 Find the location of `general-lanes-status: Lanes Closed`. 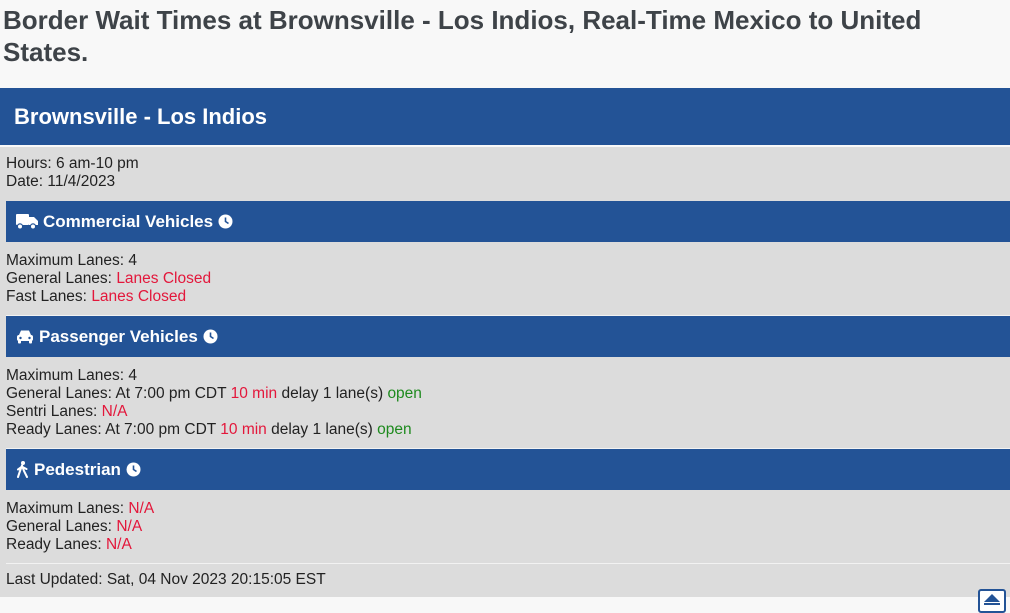

general-lanes-status: Lanes Closed is located at coordinates (164, 278).